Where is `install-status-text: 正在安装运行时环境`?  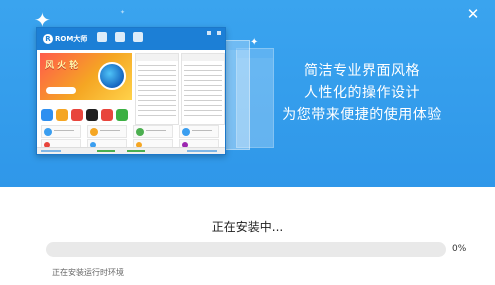 install-status-text: 正在安装运行时环境 is located at coordinates (88, 272).